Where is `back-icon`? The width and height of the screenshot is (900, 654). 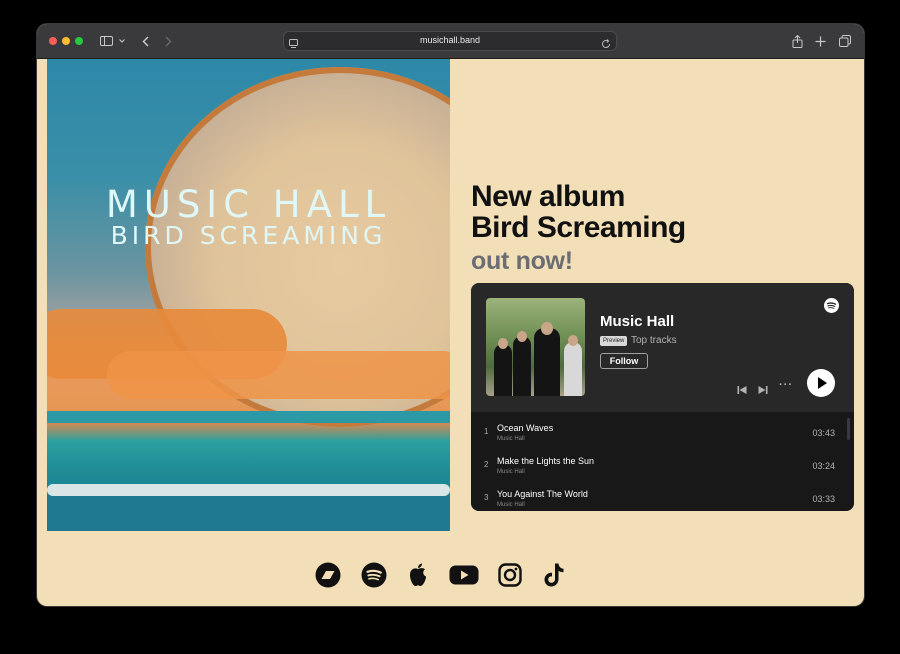
back-icon is located at coordinates (145, 41).